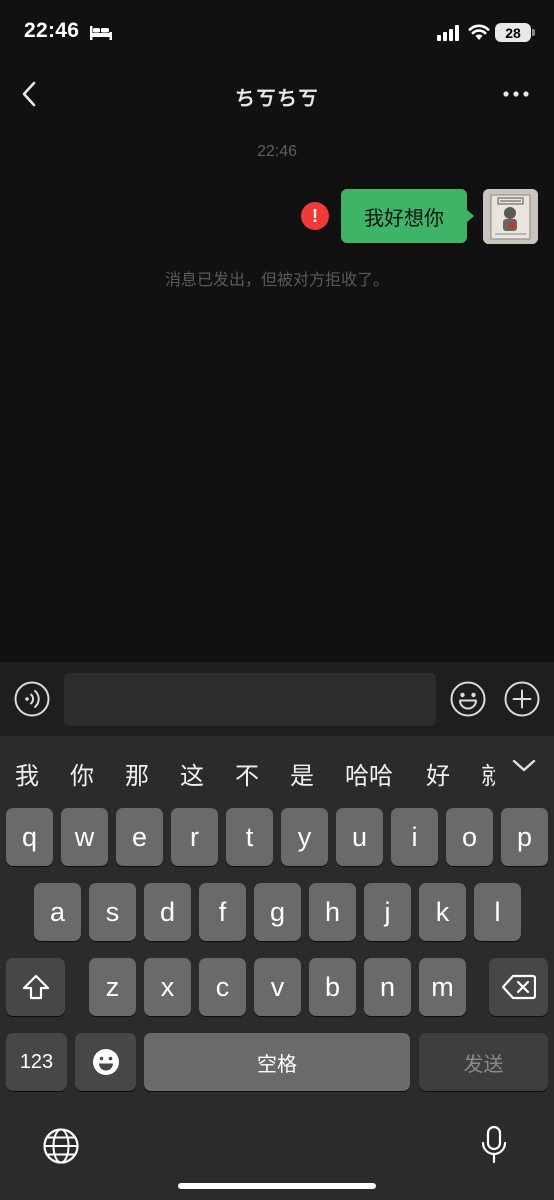  I want to click on key-x: x, so click(167, 987).